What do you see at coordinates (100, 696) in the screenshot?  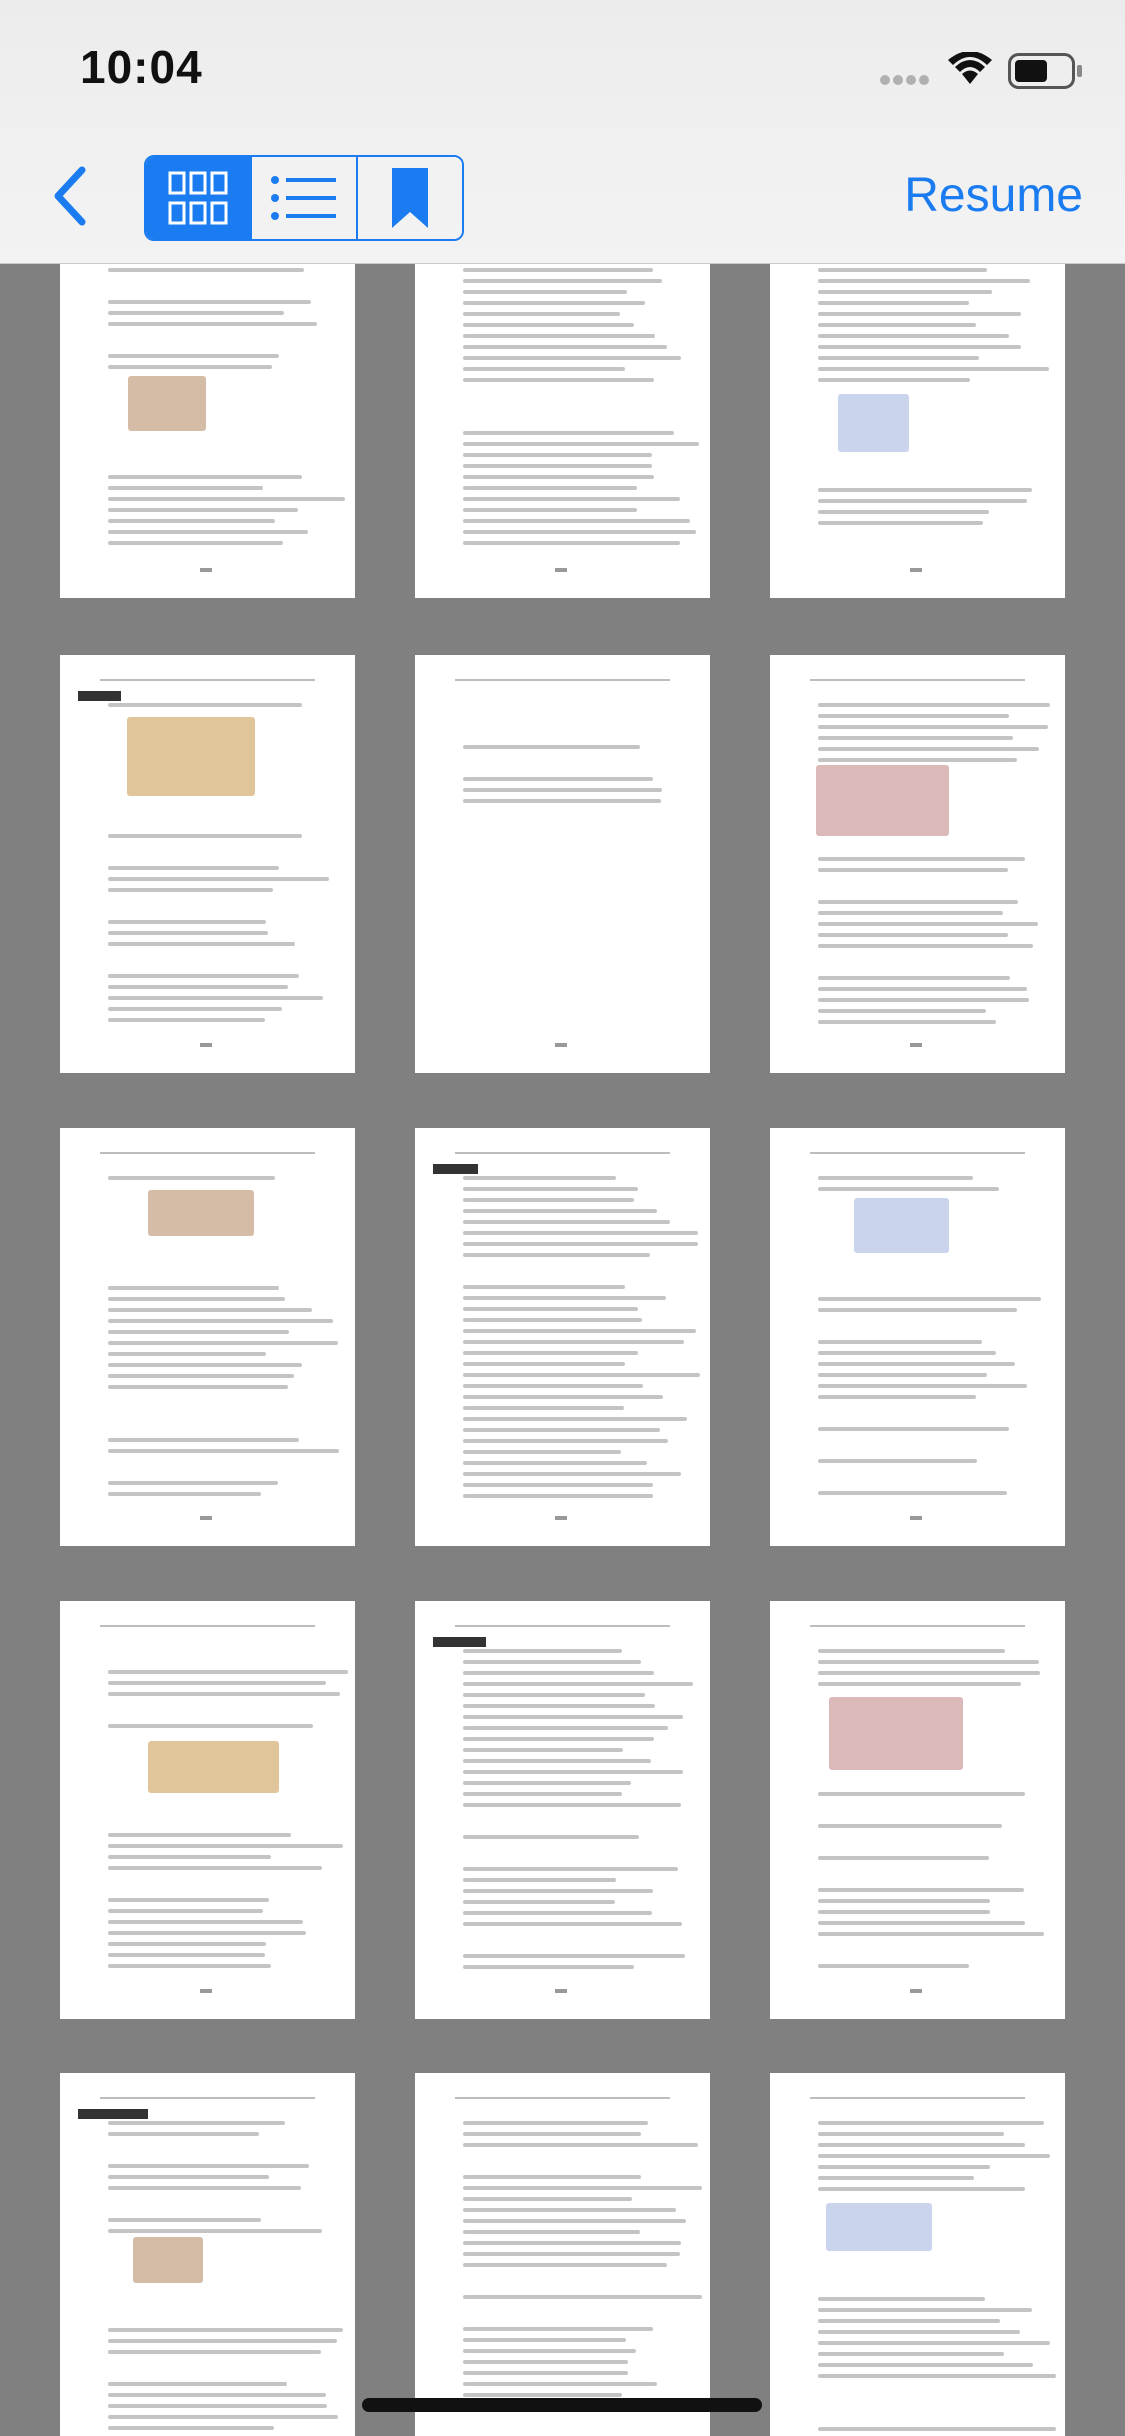 I see `page-heading` at bounding box center [100, 696].